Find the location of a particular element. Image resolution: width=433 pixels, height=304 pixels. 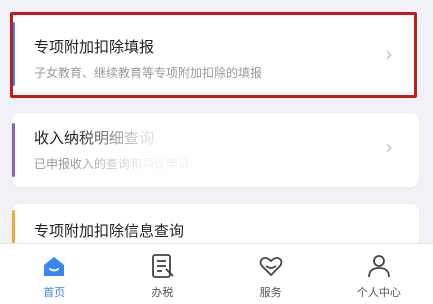

tab-profile: 个人中心 is located at coordinates (379, 274).